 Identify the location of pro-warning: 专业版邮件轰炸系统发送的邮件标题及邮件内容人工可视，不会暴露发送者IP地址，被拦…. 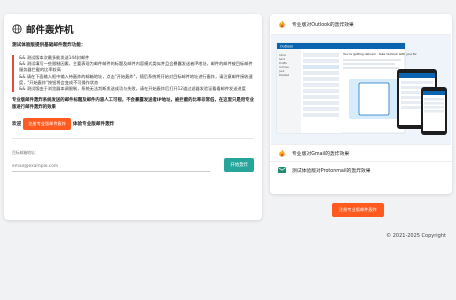
(133, 104).